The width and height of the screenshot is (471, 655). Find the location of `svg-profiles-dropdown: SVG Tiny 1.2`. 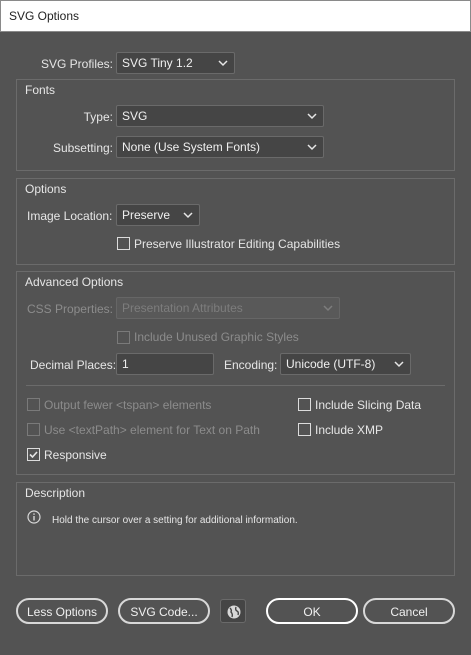

svg-profiles-dropdown: SVG Tiny 1.2 is located at coordinates (175, 63).